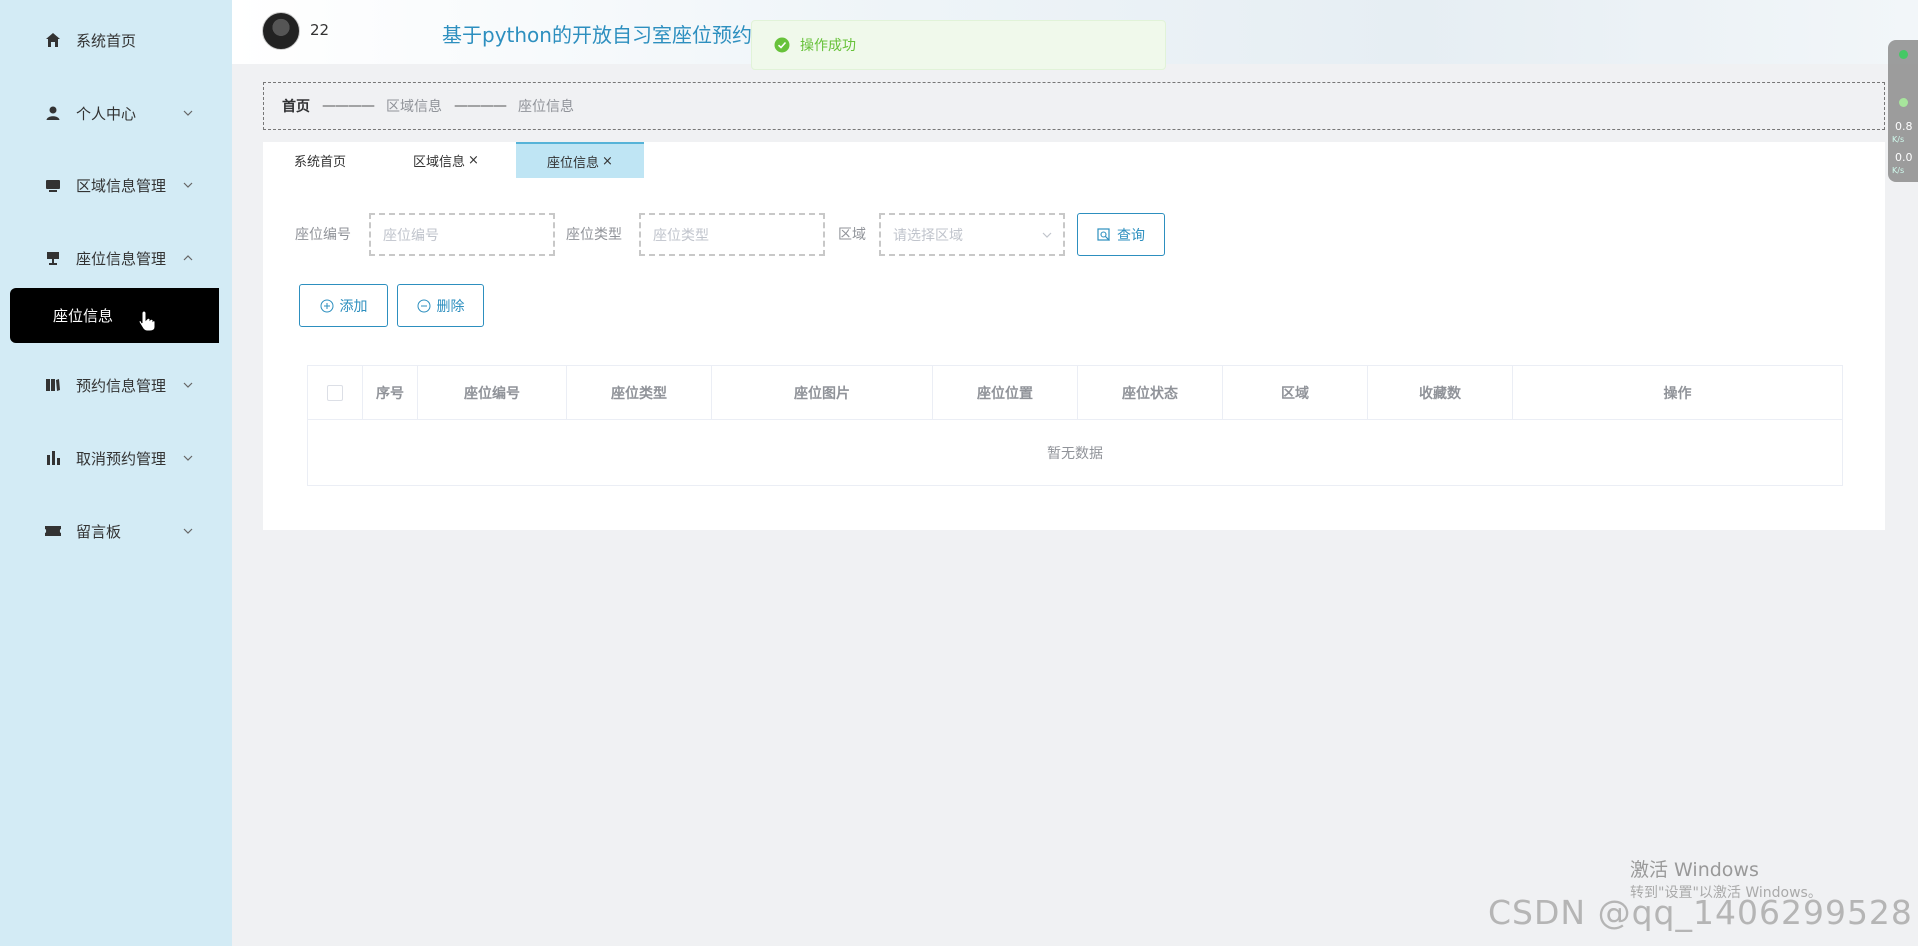 This screenshot has height=946, width=1918. I want to click on seat-type-label: 座位类型, so click(594, 235).